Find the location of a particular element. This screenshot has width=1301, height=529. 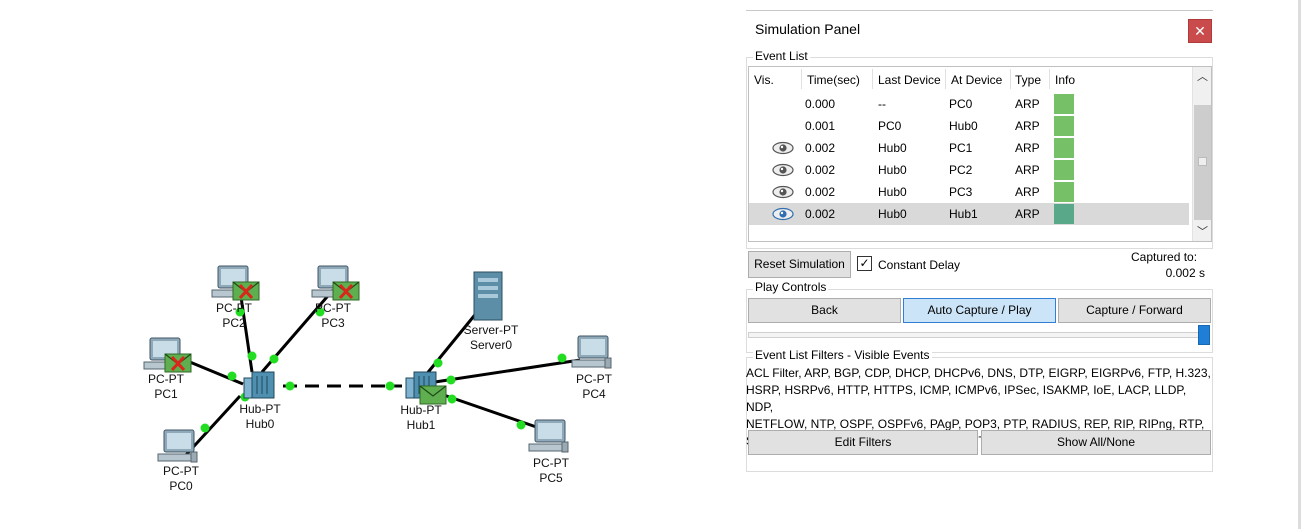

play-speed-slider-handle is located at coordinates (1204, 335).